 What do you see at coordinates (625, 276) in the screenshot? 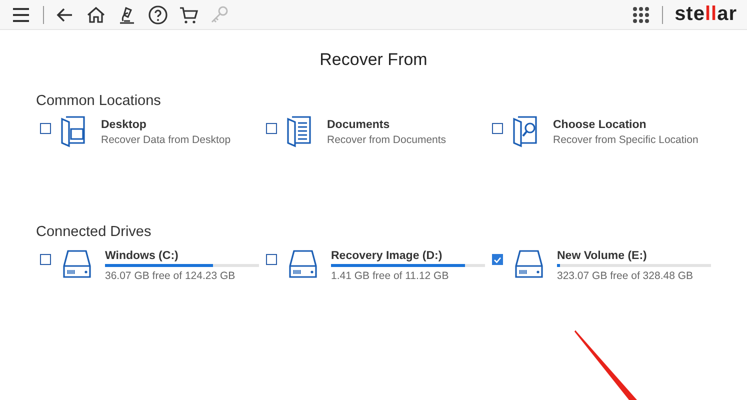
I see `drive-free-space: 323.07 GB free of 328.48 GB` at bounding box center [625, 276].